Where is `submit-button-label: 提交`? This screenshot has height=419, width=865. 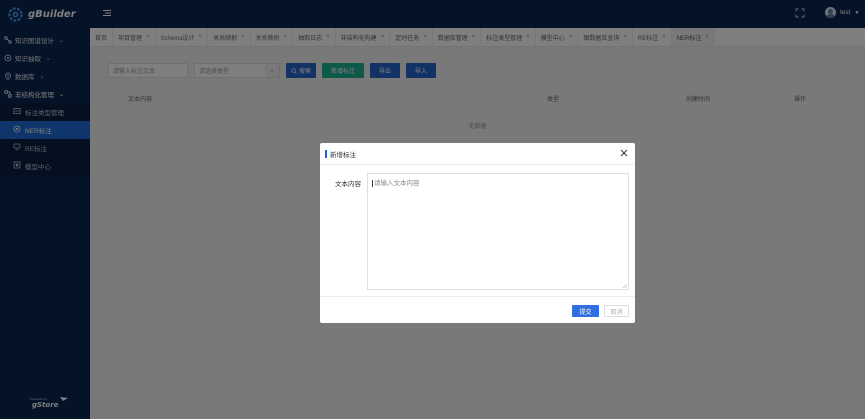
submit-button-label: 提交 is located at coordinates (585, 312).